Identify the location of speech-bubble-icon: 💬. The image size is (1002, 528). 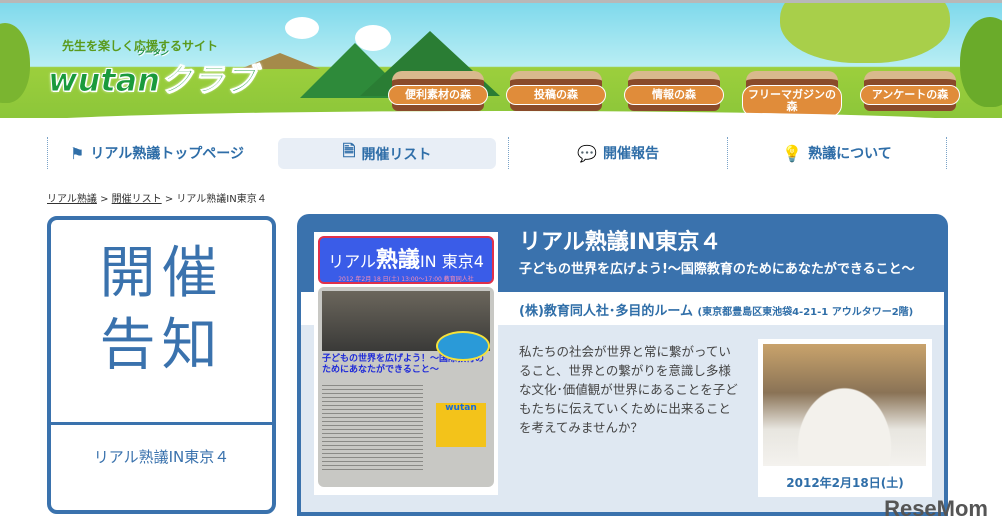
(587, 153).